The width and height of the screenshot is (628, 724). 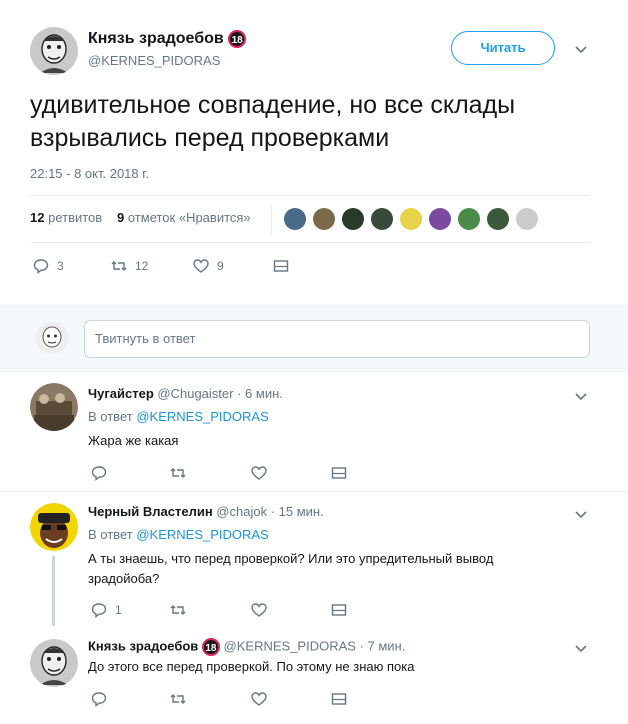 What do you see at coordinates (241, 511) in the screenshot?
I see `reply-author-handle: @chajok` at bounding box center [241, 511].